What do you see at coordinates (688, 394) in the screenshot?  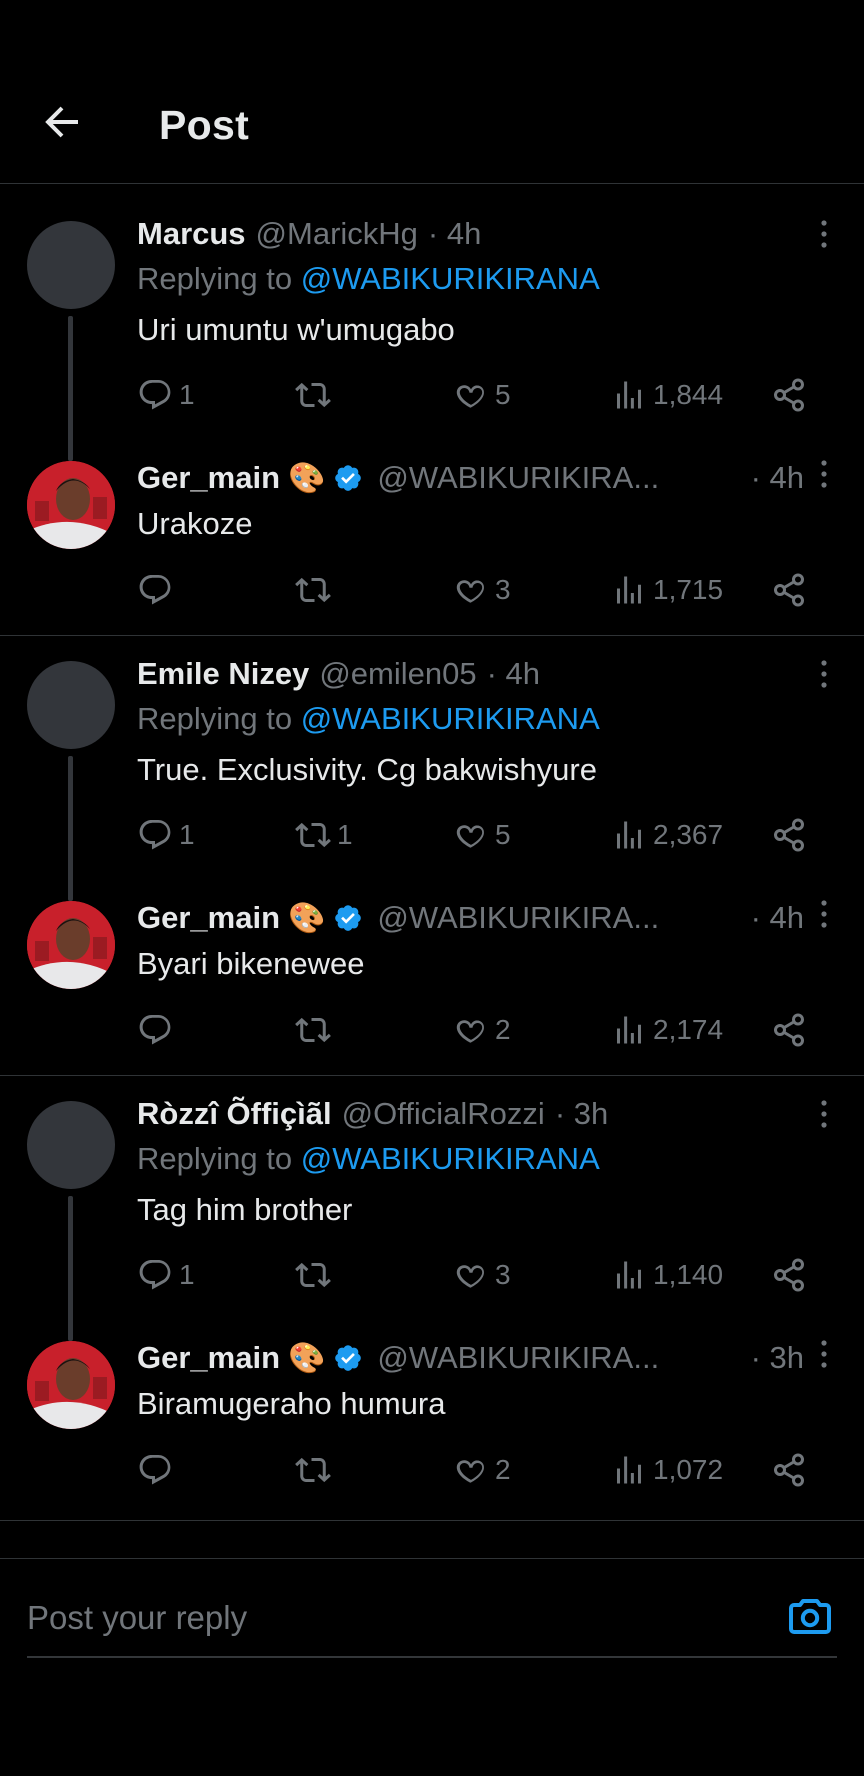 I see `view-count: 1,844` at bounding box center [688, 394].